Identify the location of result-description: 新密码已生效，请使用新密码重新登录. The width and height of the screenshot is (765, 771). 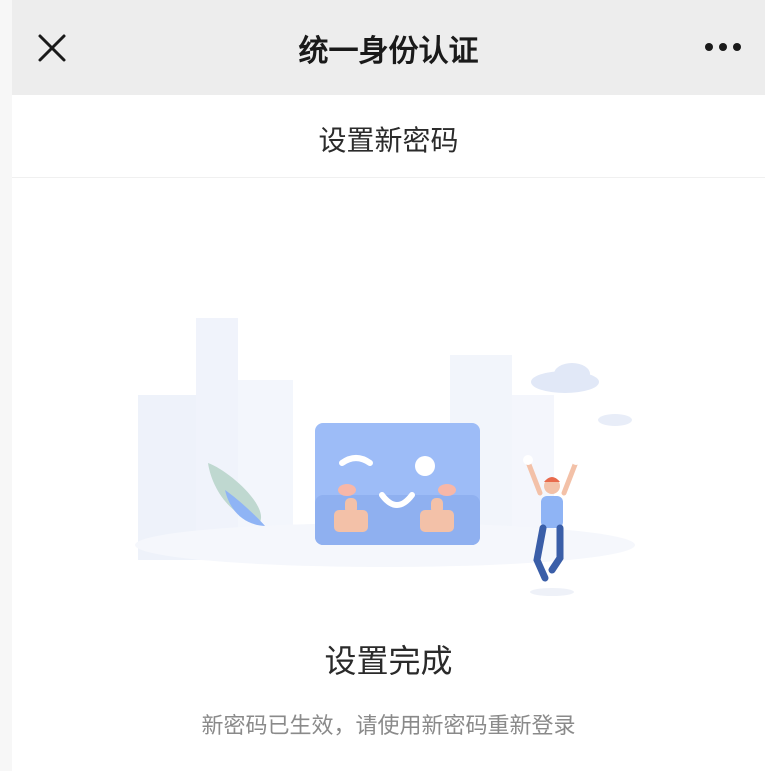
(388, 726).